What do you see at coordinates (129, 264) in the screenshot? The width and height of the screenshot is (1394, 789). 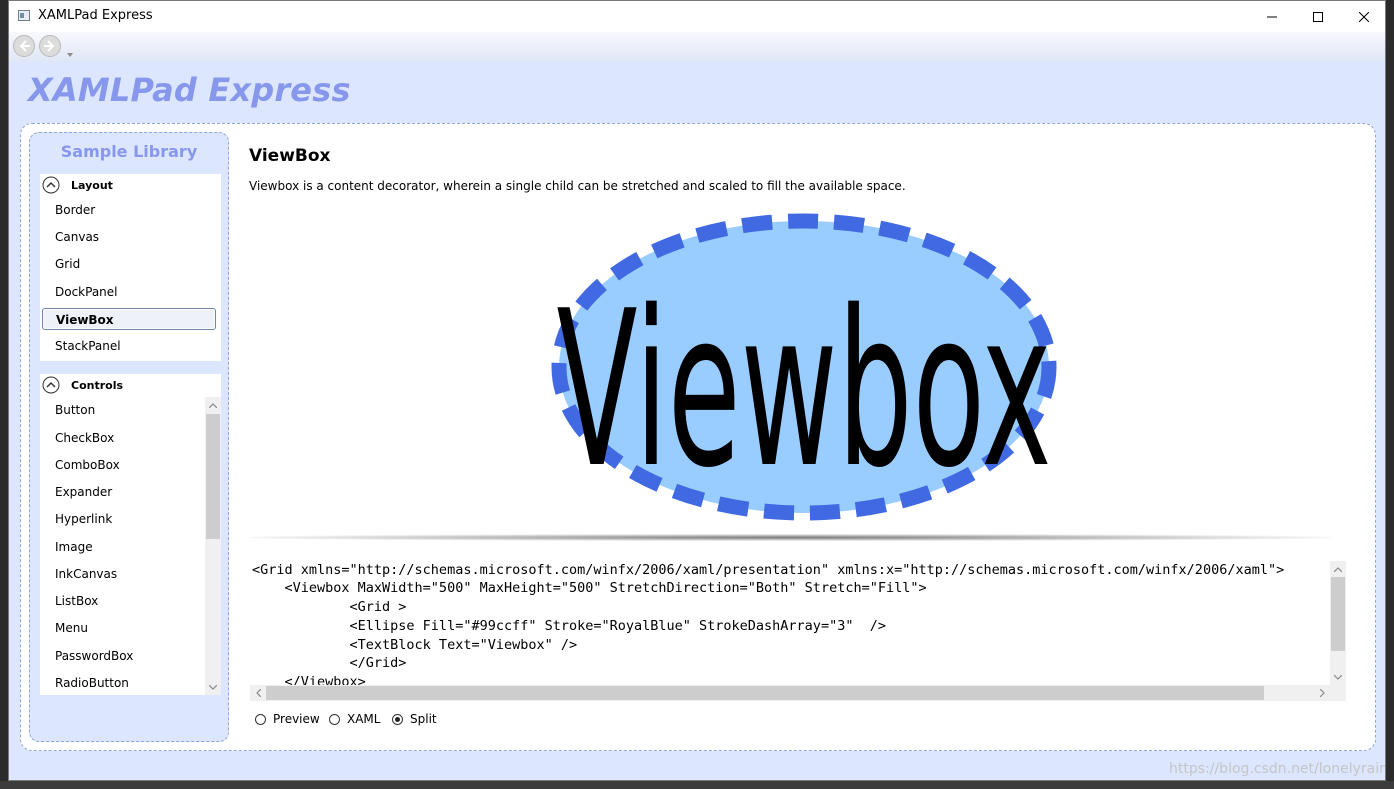 I see `sample-item-grid: Grid` at bounding box center [129, 264].